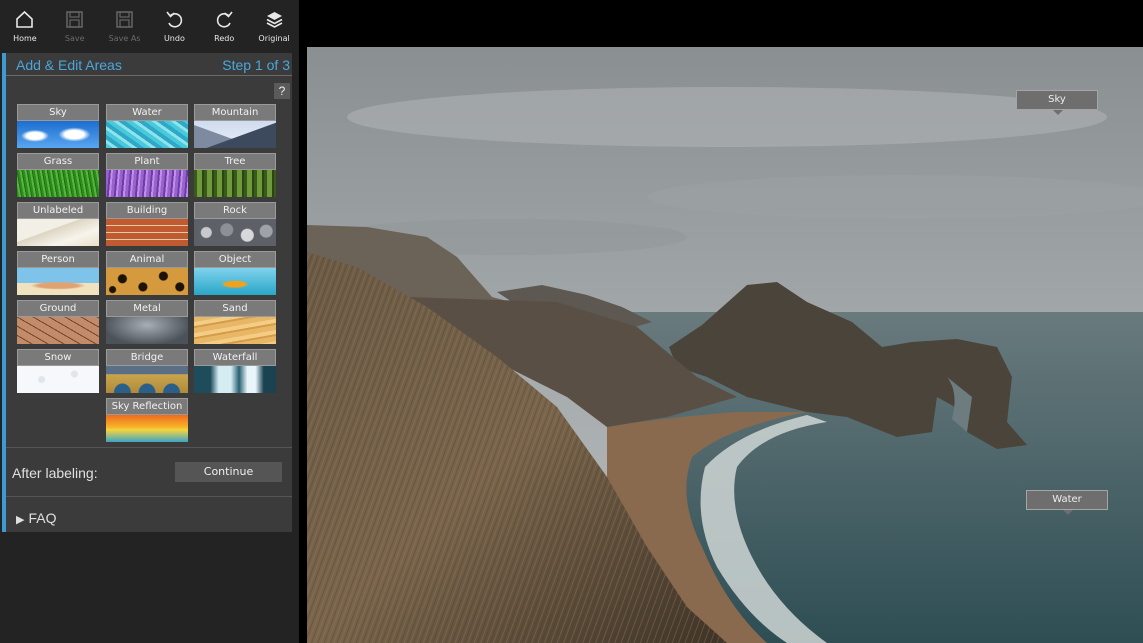  I want to click on category-animal: Animal, so click(147, 273).